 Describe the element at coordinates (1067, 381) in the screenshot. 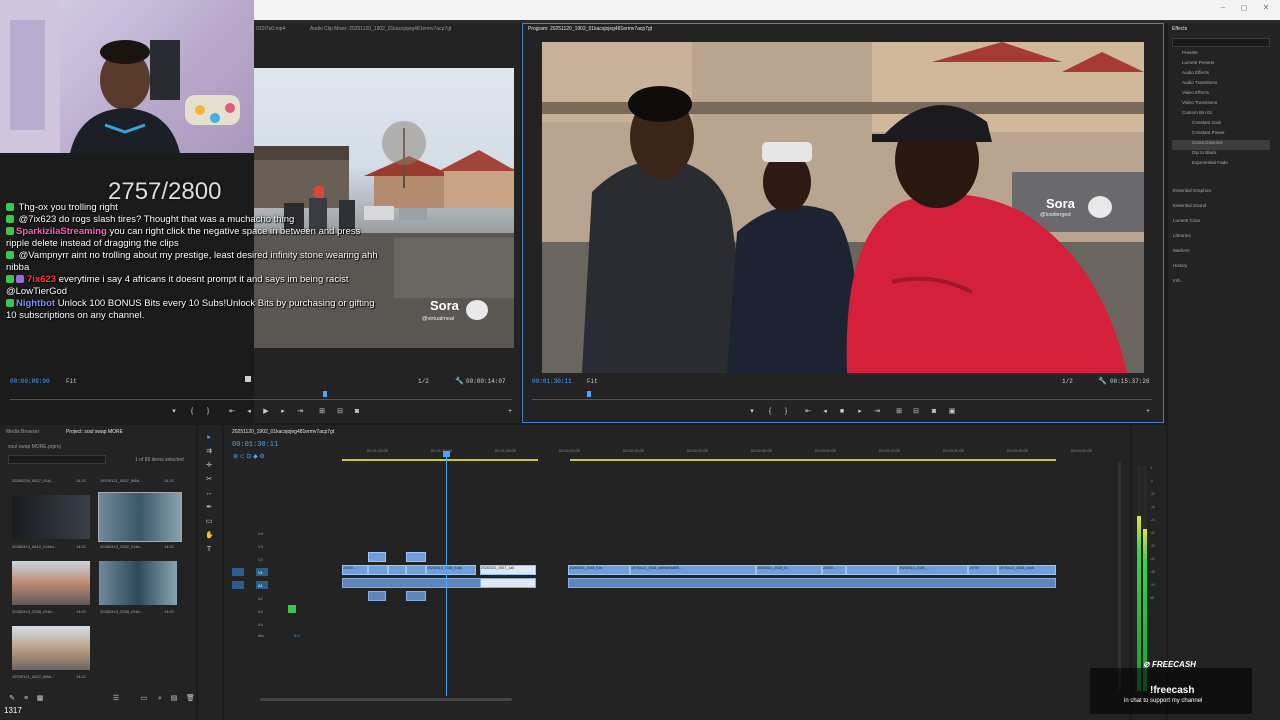

I see `program-resolution-dropdown: 1/2` at that location.